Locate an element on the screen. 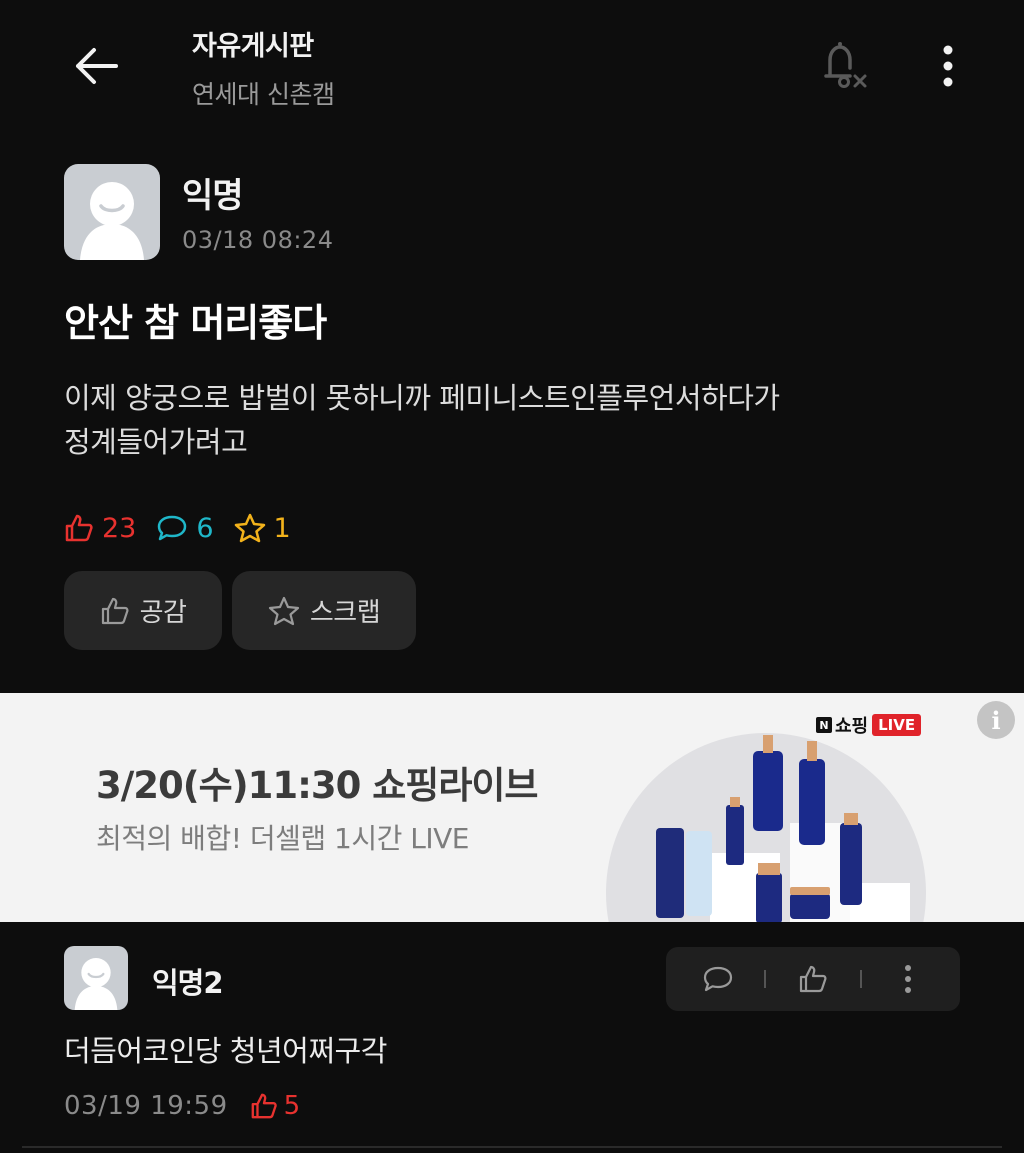  like-count-value: 23 is located at coordinates (119, 528).